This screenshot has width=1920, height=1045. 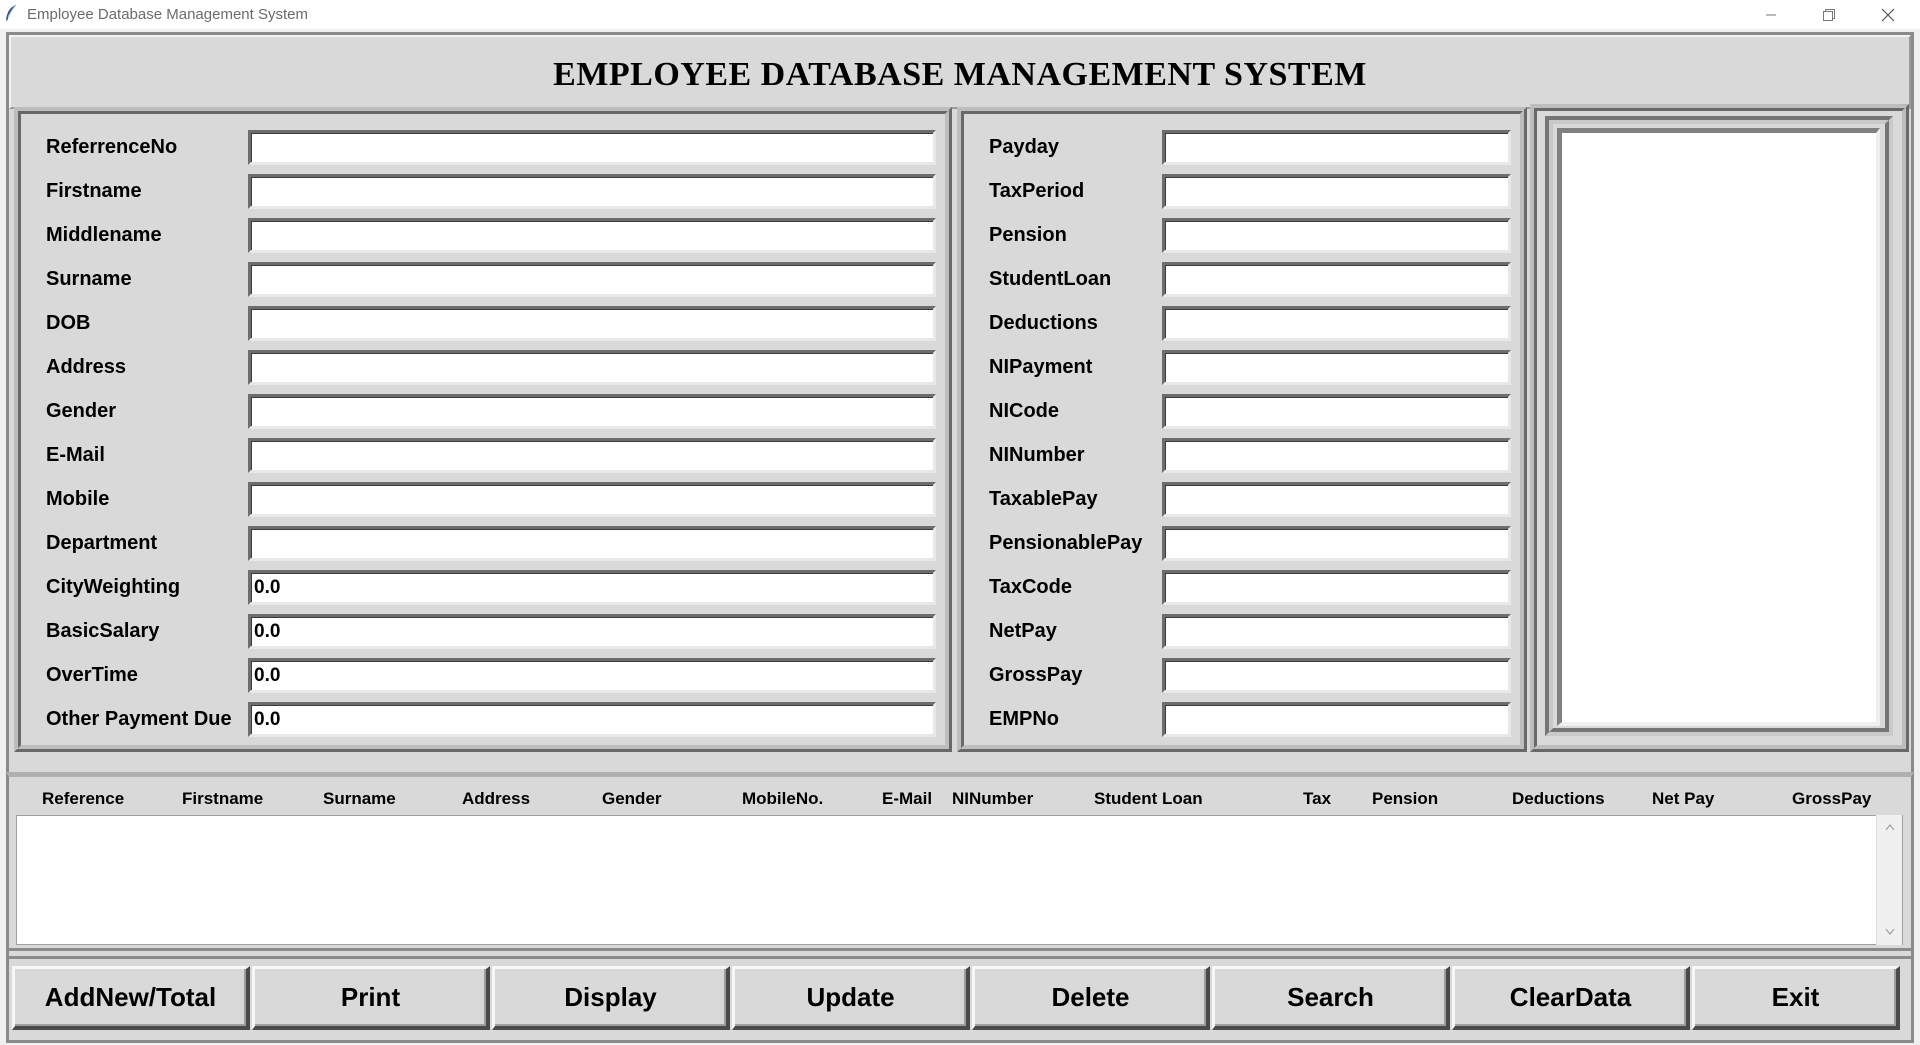 I want to click on close-button, so click(x=1888, y=14).